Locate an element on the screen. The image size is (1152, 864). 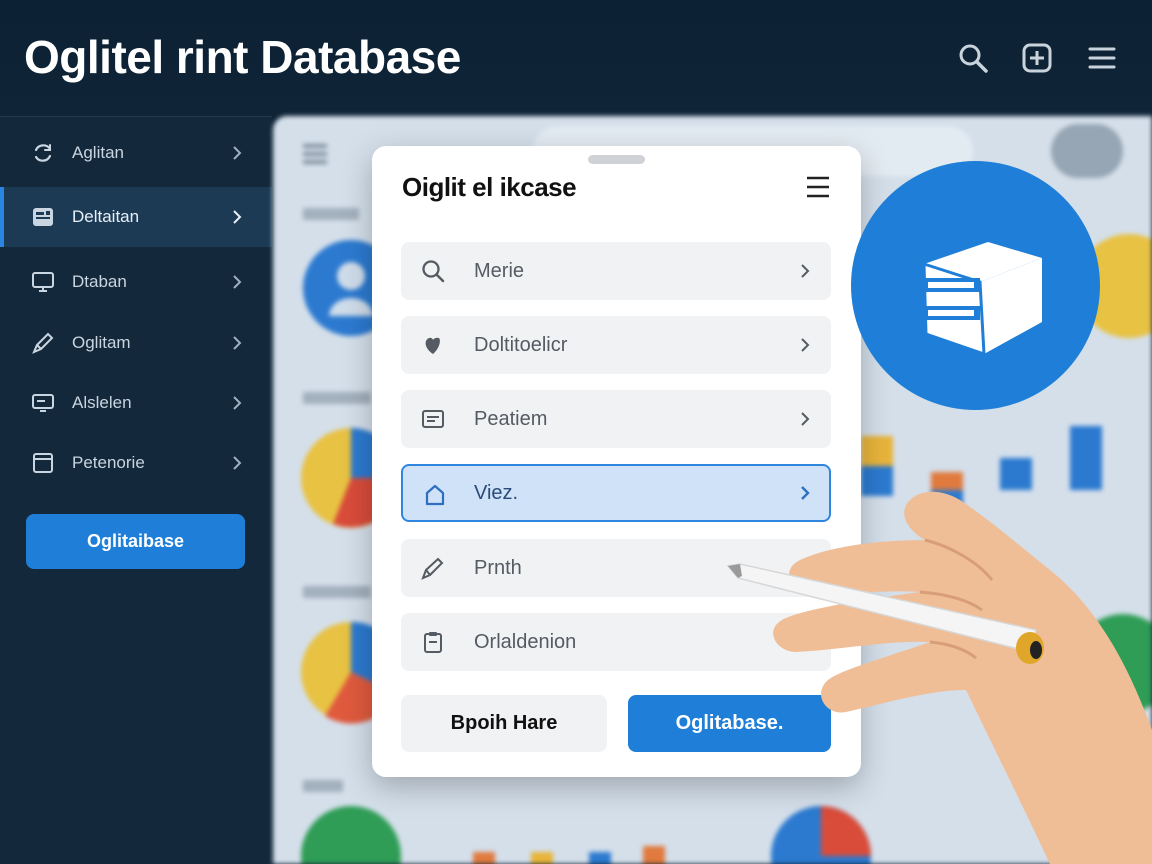
sidebar-item-aglitan: Aglitan is located at coordinates (136, 153).